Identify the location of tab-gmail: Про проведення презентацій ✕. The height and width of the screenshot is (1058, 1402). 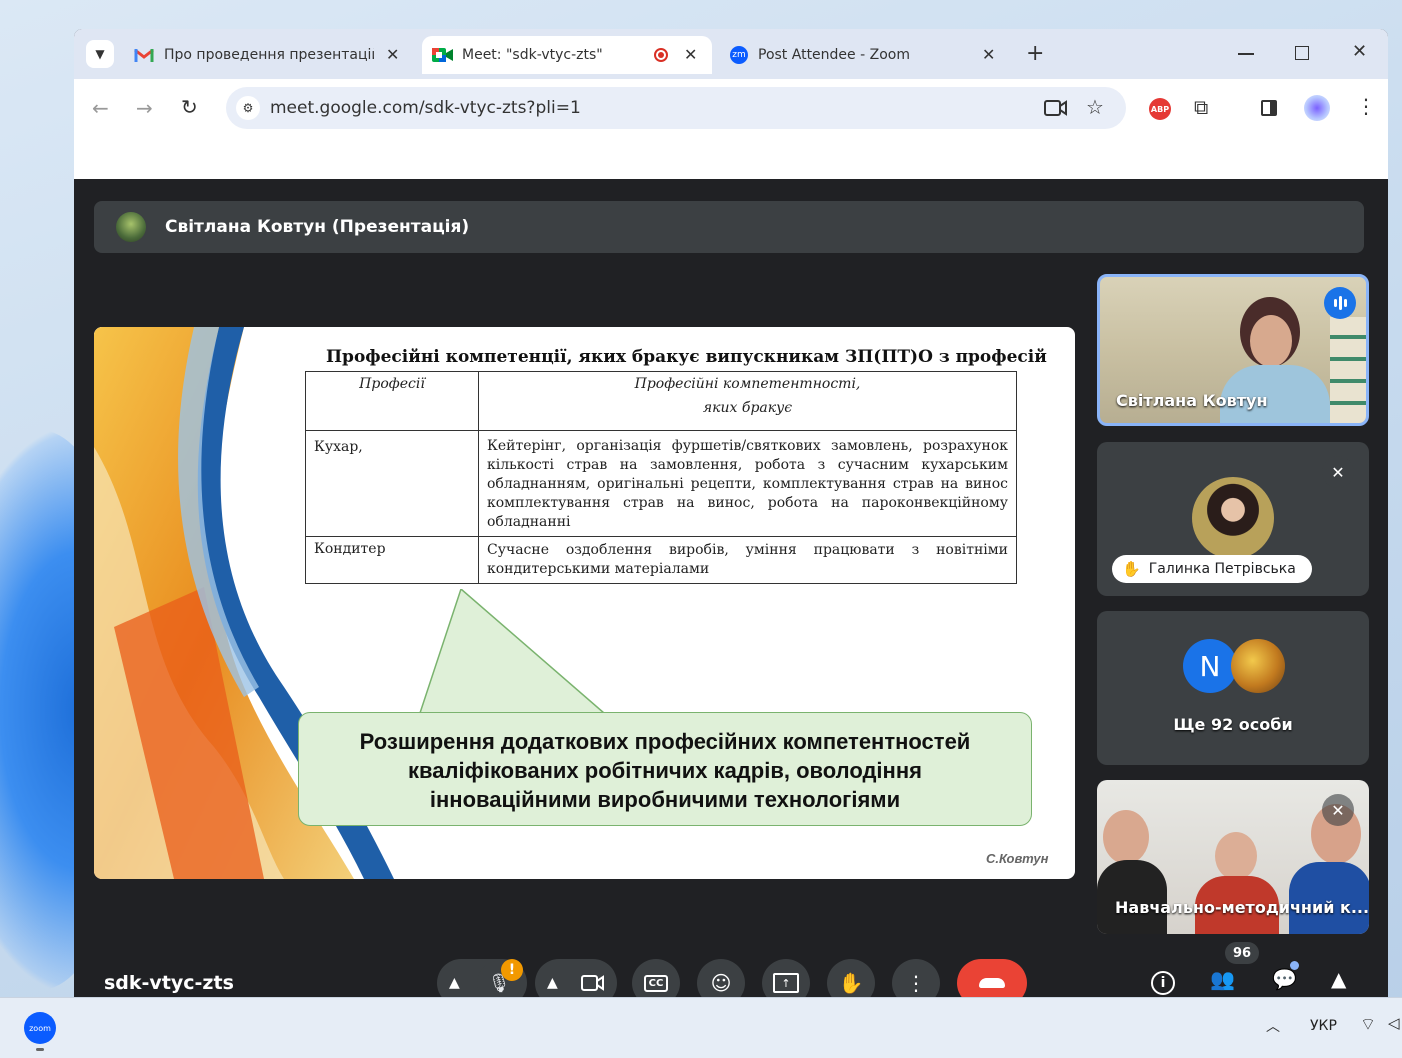
(269, 55).